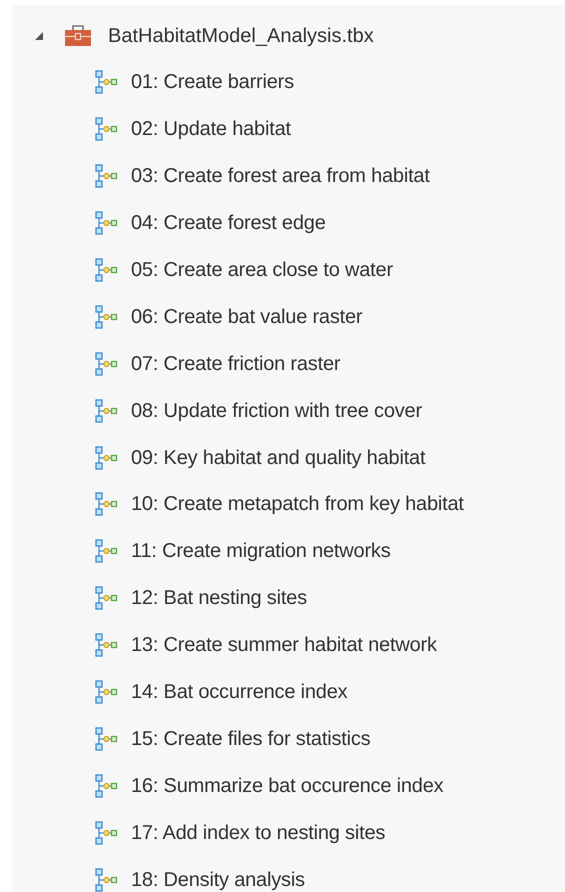 This screenshot has height=892, width=565. Describe the element at coordinates (288, 738) in the screenshot. I see `model-item: 15: Create files for statistics` at that location.